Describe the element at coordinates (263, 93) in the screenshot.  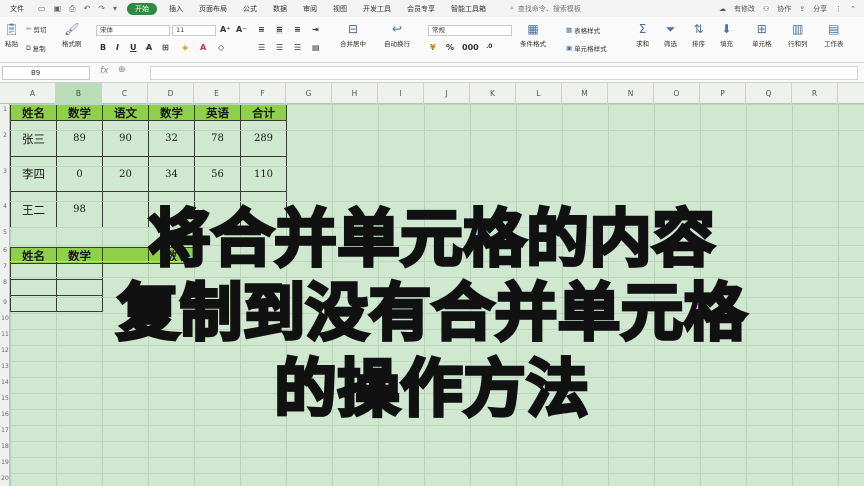
I see `column-header-F: F` at that location.